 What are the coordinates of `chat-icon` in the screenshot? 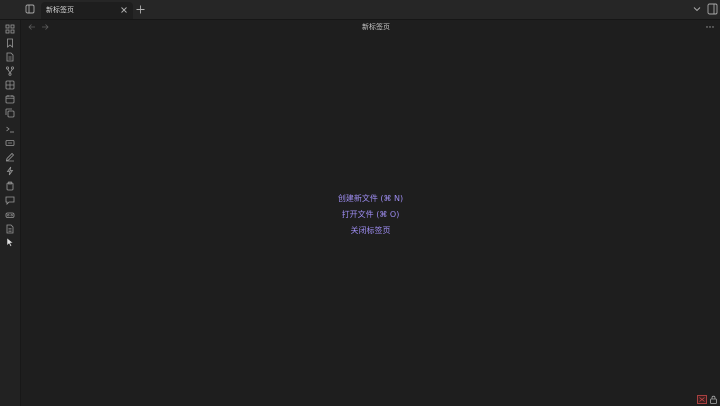 It's located at (10, 200).